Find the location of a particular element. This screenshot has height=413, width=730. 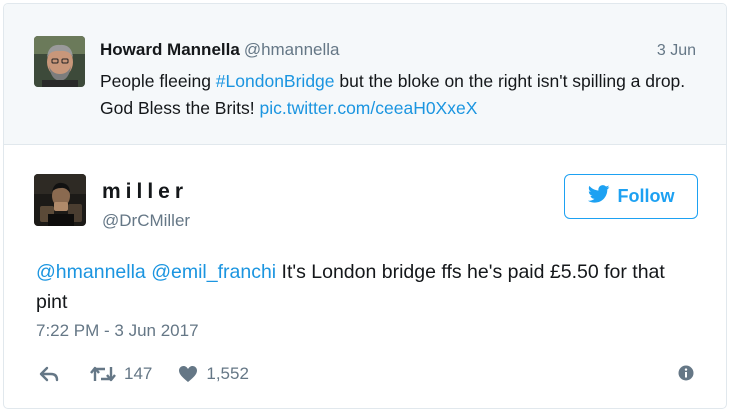

parent-author-handle: @hmannella is located at coordinates (292, 49).